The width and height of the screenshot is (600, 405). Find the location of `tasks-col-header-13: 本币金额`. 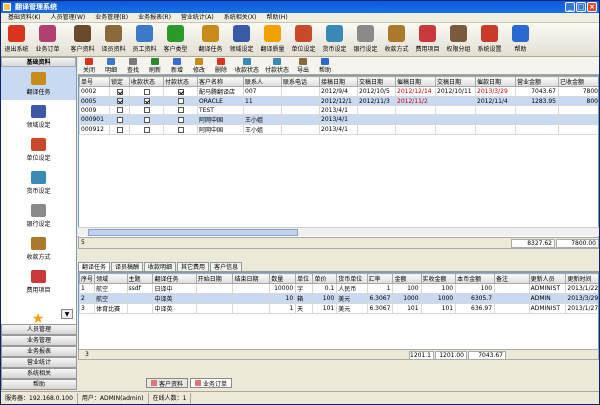

tasks-col-header-13: 本币金额 is located at coordinates (475, 278).